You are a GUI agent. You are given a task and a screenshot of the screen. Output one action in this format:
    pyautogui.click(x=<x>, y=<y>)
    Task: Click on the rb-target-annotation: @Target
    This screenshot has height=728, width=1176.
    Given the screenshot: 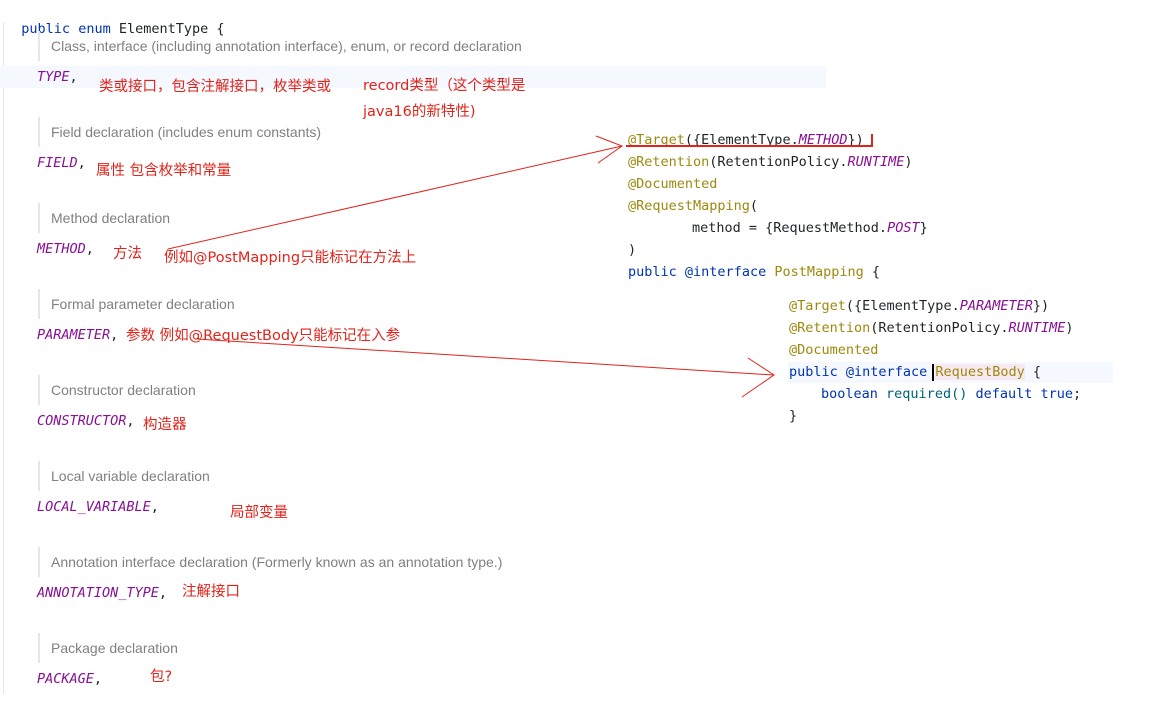 What is the action you would take?
    pyautogui.click(x=817, y=306)
    